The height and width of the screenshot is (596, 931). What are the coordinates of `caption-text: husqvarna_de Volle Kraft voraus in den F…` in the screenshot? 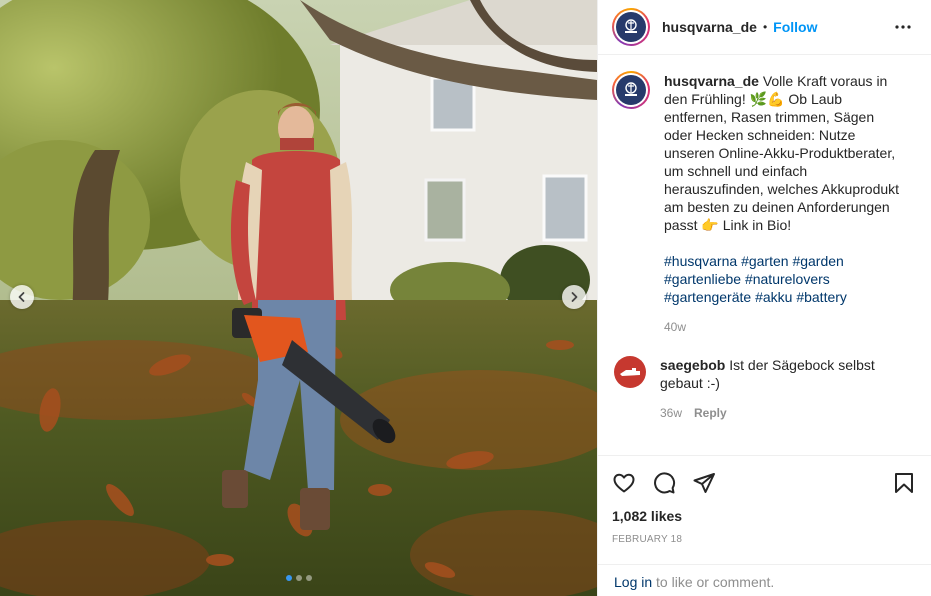 It's located at (784, 153).